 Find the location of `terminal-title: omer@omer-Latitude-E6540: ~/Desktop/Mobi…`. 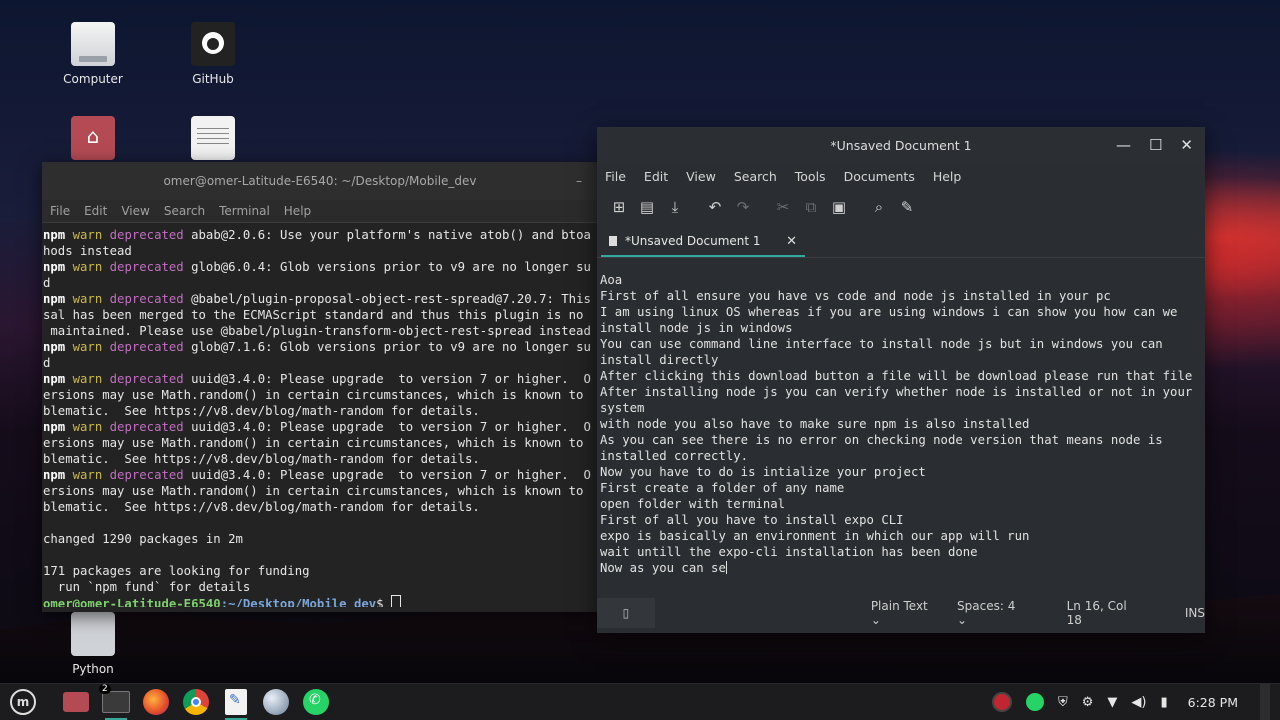

terminal-title: omer@omer-Latitude-E6540: ~/Desktop/Mobi… is located at coordinates (320, 181).